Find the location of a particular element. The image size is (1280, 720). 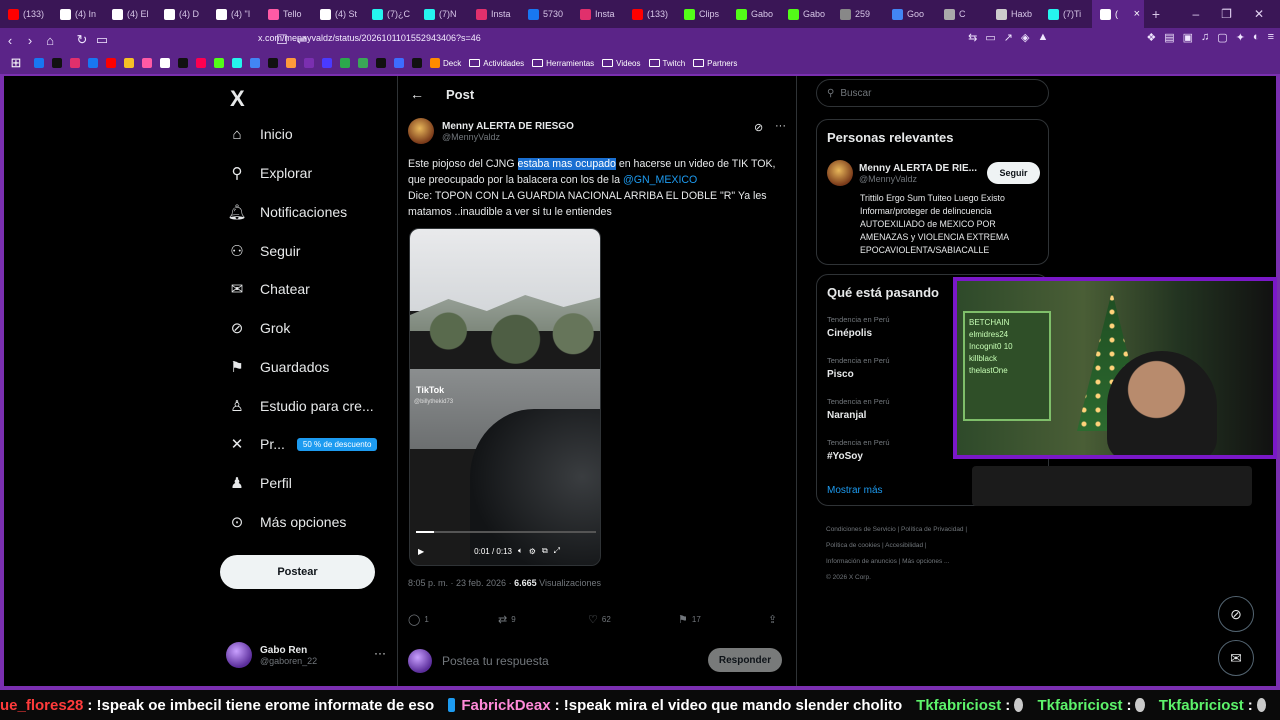

author-name: Menny ALERTA DE RIESGO is located at coordinates (508, 126).